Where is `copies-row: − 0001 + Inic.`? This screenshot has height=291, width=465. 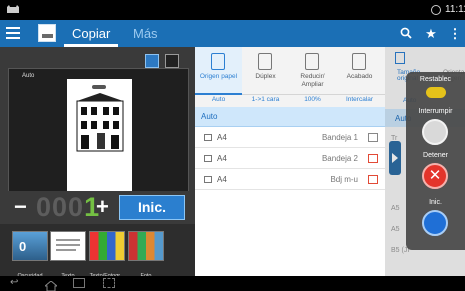 copies-row: − 0001 + Inic. is located at coordinates (97, 207).